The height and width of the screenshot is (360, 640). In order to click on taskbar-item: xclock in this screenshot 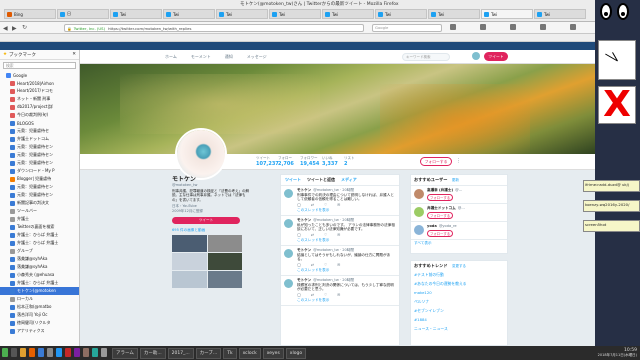, I will do `click(249, 353)`.